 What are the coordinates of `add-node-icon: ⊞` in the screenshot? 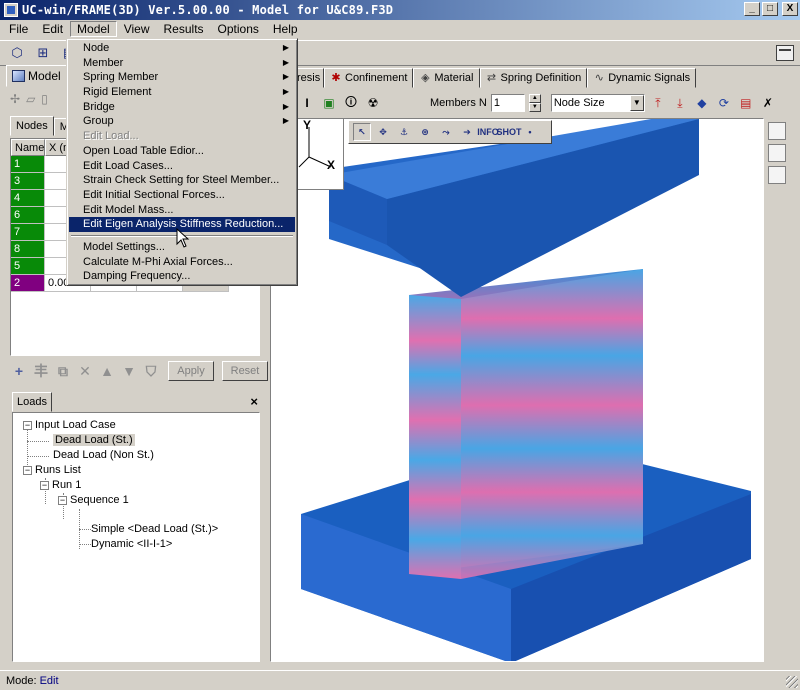 It's located at (43, 53).